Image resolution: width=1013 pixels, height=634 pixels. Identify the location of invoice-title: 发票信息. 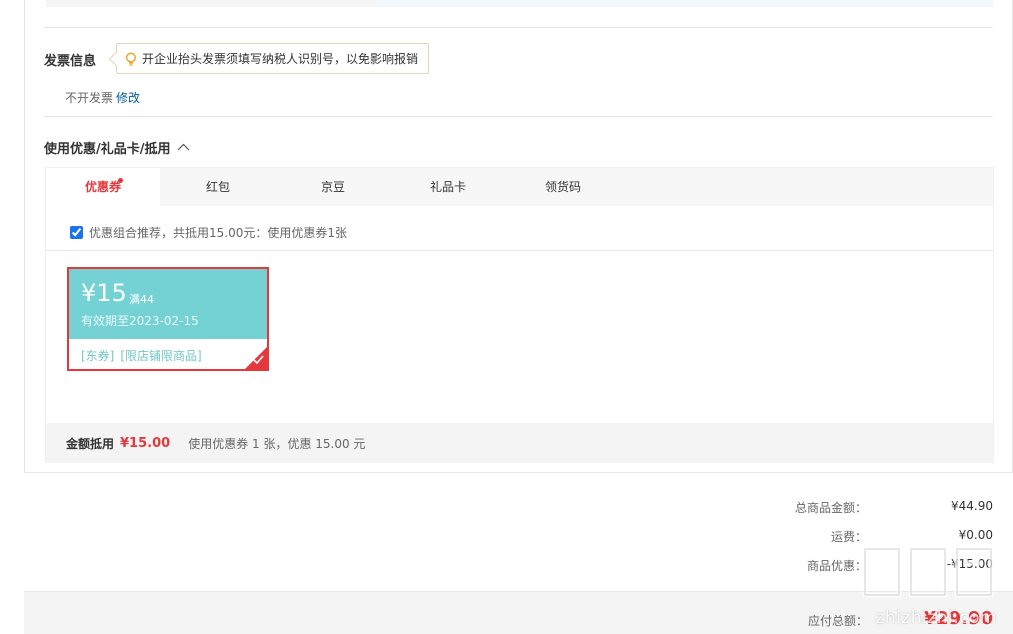
(70, 61).